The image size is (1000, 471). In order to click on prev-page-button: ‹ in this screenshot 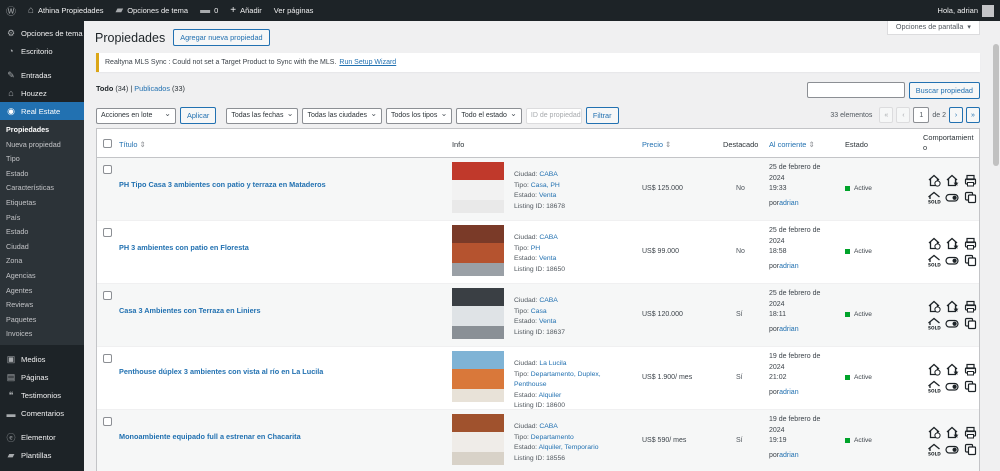, I will do `click(903, 115)`.